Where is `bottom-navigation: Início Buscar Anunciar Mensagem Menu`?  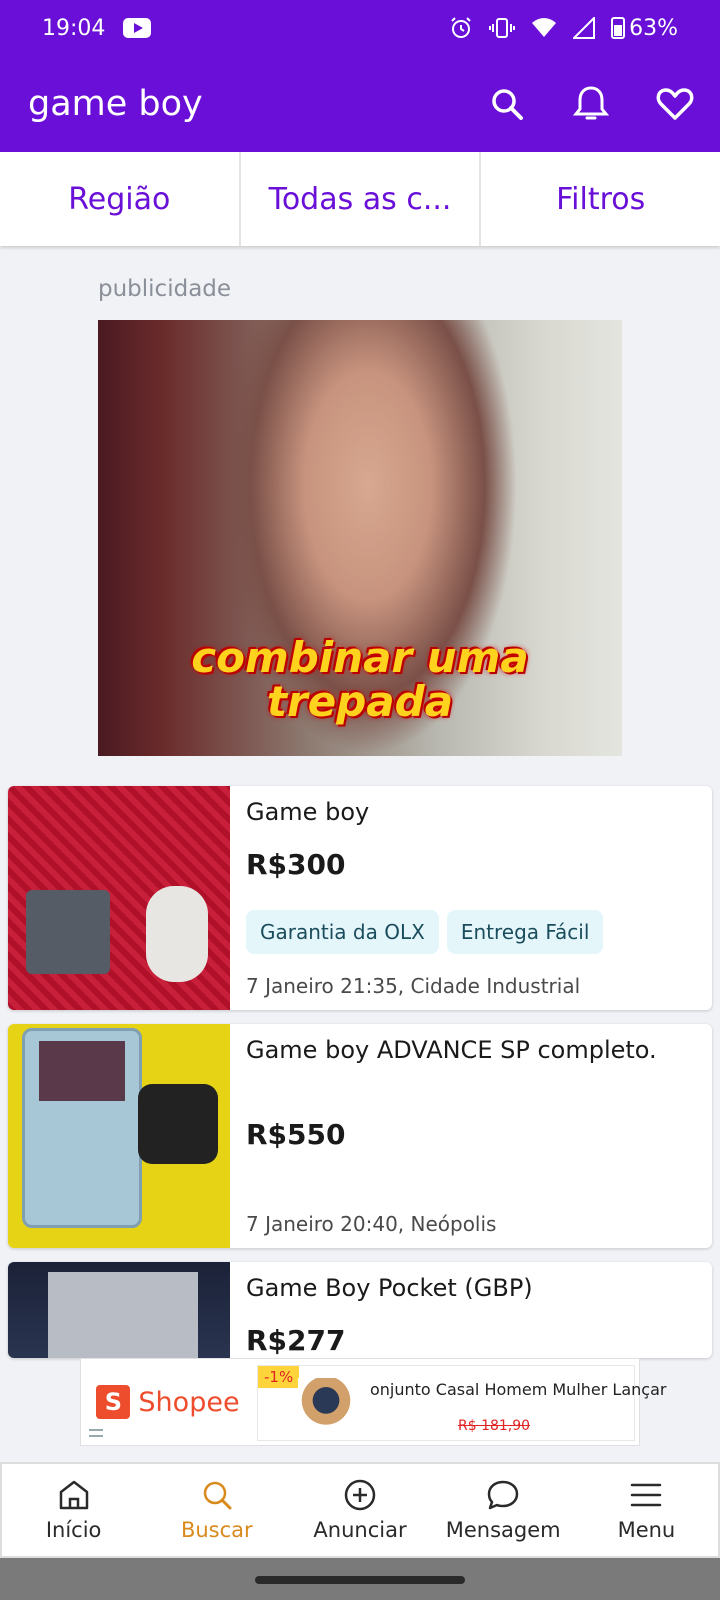
bottom-navigation: Início Buscar Anunciar Mensagem Menu is located at coordinates (360, 1510).